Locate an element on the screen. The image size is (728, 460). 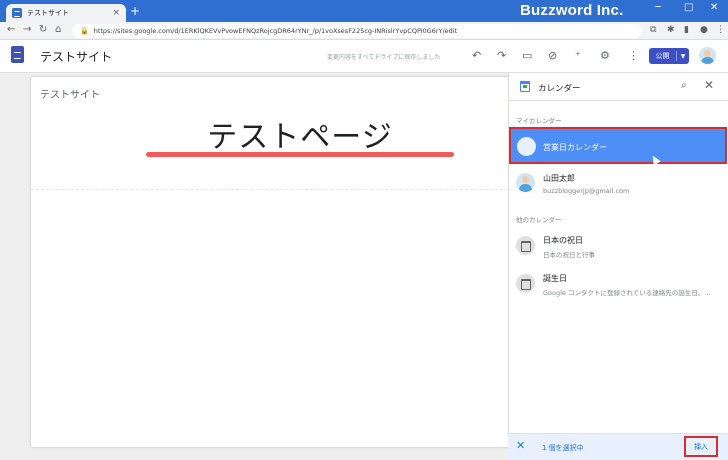
site-name: テストサイト is located at coordinates (76, 56).